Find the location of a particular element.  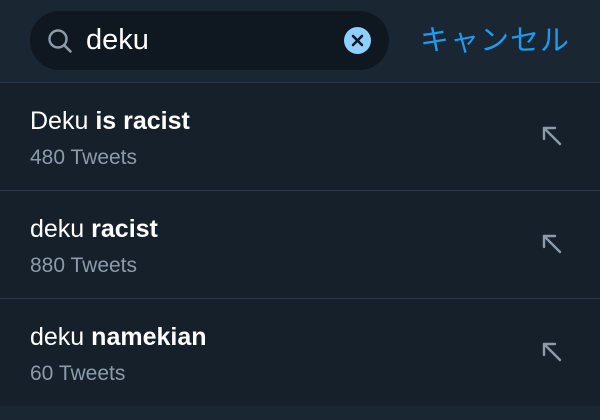

search-input is located at coordinates (211, 40).